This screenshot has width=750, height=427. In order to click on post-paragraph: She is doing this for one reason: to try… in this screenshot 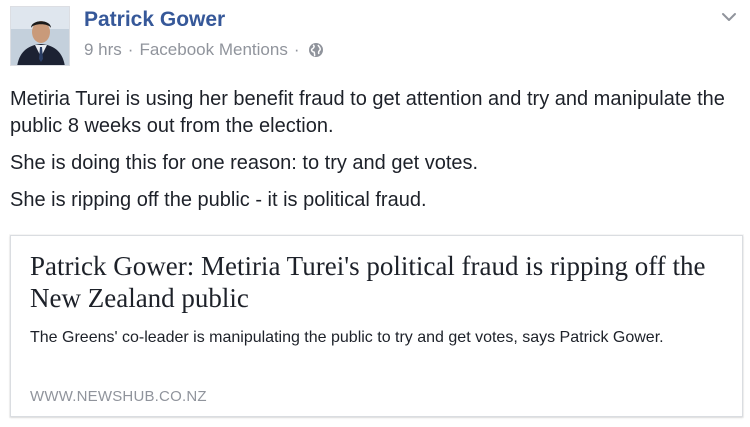, I will do `click(244, 163)`.